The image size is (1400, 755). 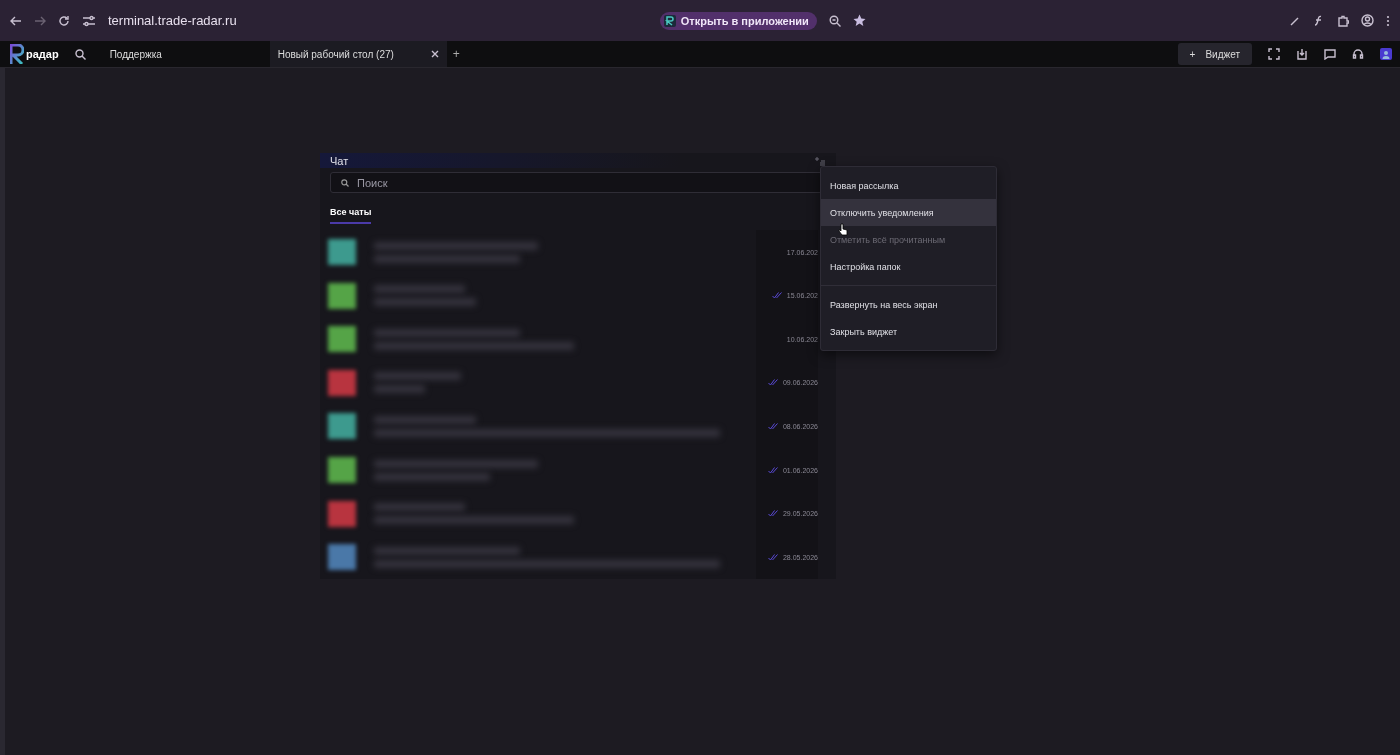 What do you see at coordinates (1330, 54) in the screenshot?
I see `chat-icon` at bounding box center [1330, 54].